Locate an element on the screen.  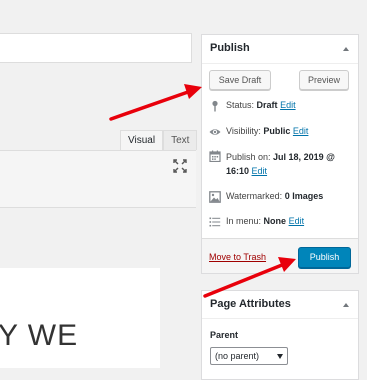
page-attributes-header: Page Attributes is located at coordinates (280, 305).